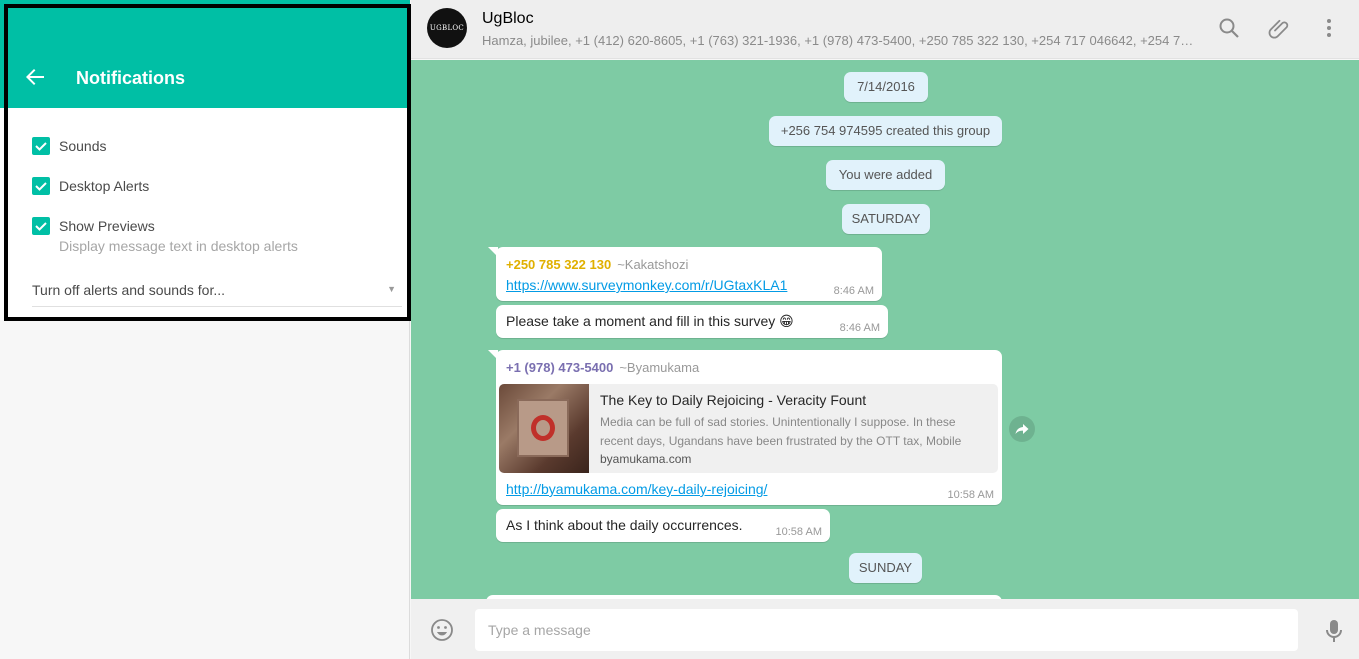 The height and width of the screenshot is (659, 1359). What do you see at coordinates (1022, 429) in the screenshot?
I see `forward-icon` at bounding box center [1022, 429].